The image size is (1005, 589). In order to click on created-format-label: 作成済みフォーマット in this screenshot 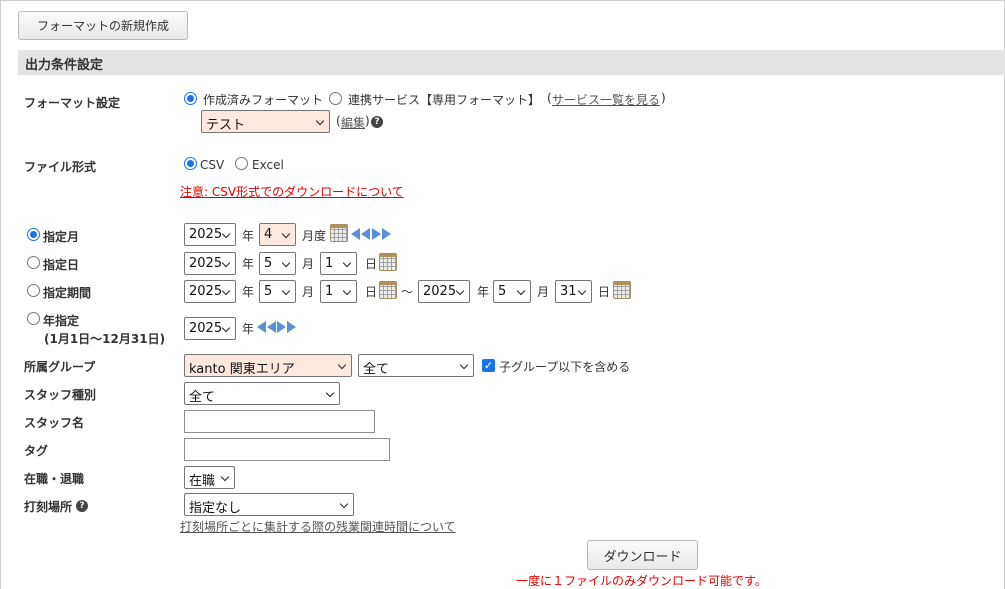, I will do `click(263, 100)`.